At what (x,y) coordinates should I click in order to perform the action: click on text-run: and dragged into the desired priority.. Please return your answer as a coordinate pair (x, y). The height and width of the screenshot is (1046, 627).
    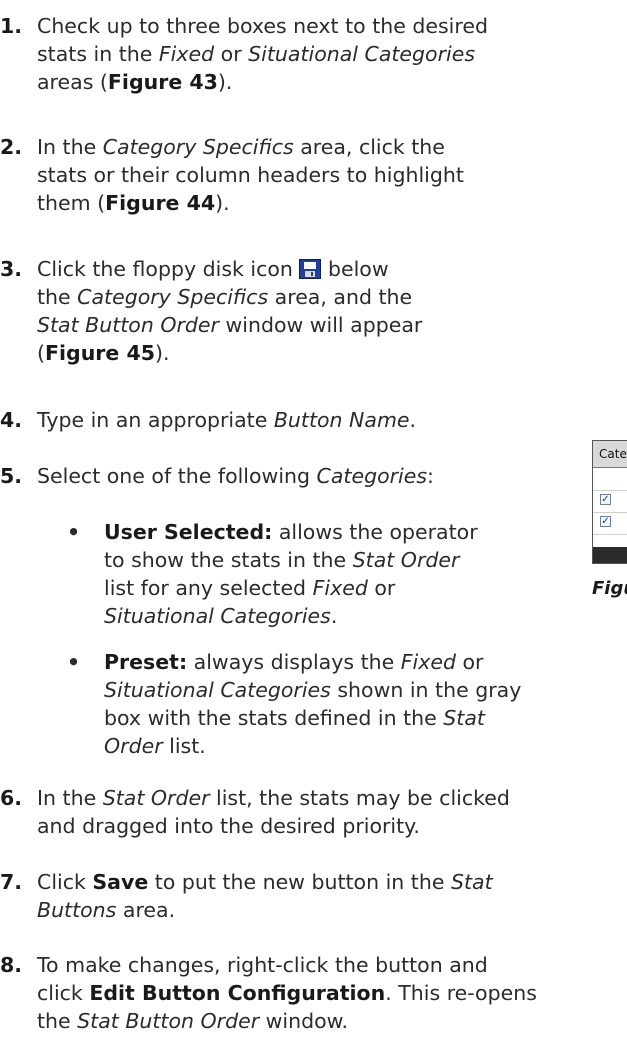
    Looking at the image, I should click on (228, 826).